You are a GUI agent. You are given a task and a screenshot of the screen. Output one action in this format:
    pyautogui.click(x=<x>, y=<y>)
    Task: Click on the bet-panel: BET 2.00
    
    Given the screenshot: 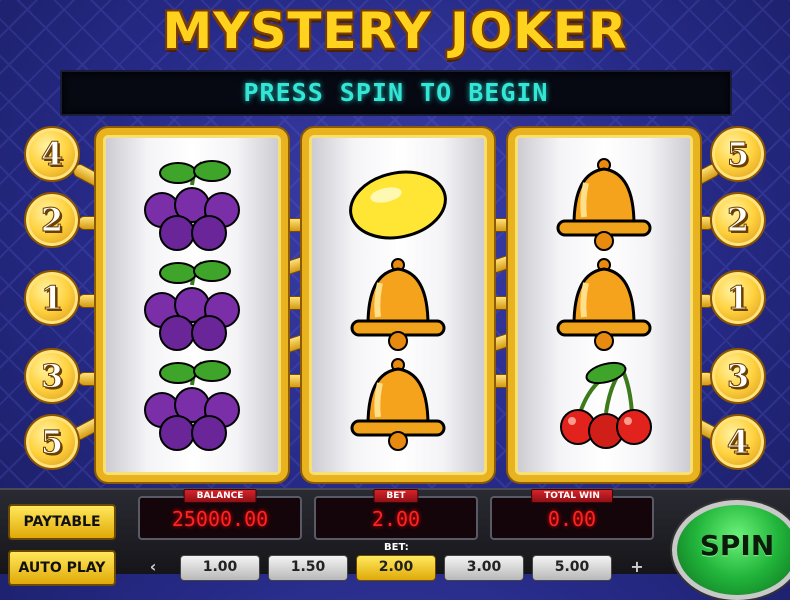 What is the action you would take?
    pyautogui.click(x=396, y=514)
    